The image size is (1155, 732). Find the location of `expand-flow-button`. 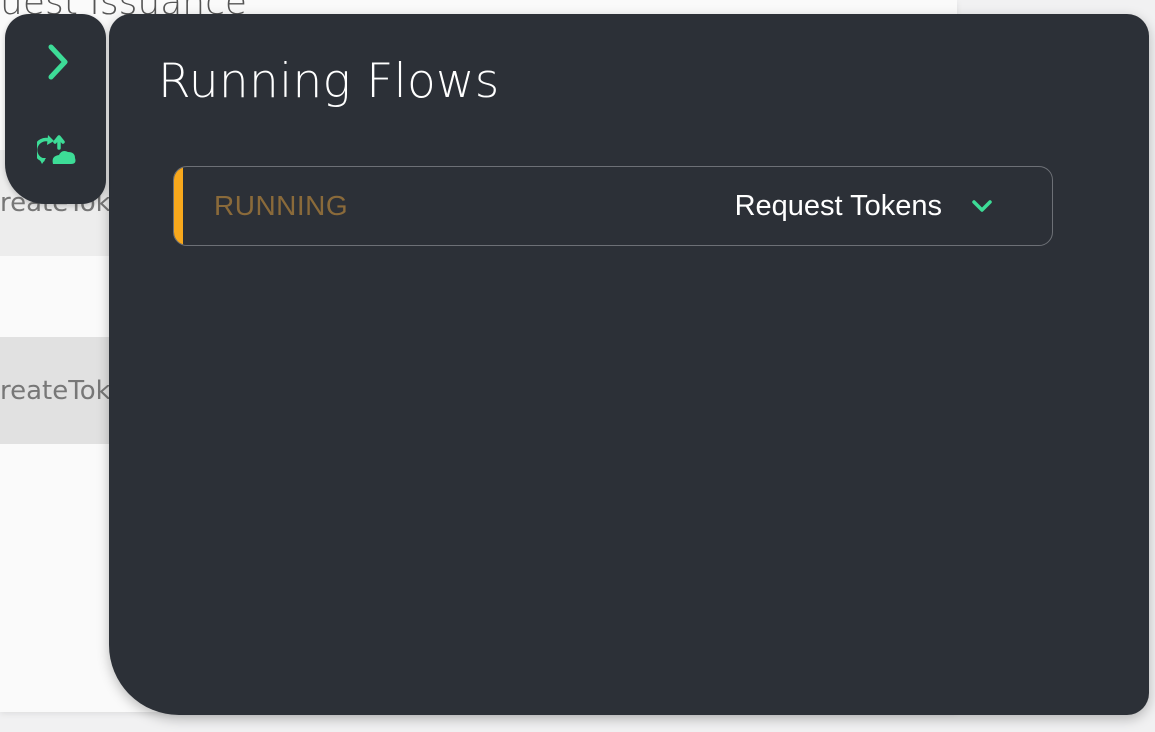

expand-flow-button is located at coordinates (982, 206).